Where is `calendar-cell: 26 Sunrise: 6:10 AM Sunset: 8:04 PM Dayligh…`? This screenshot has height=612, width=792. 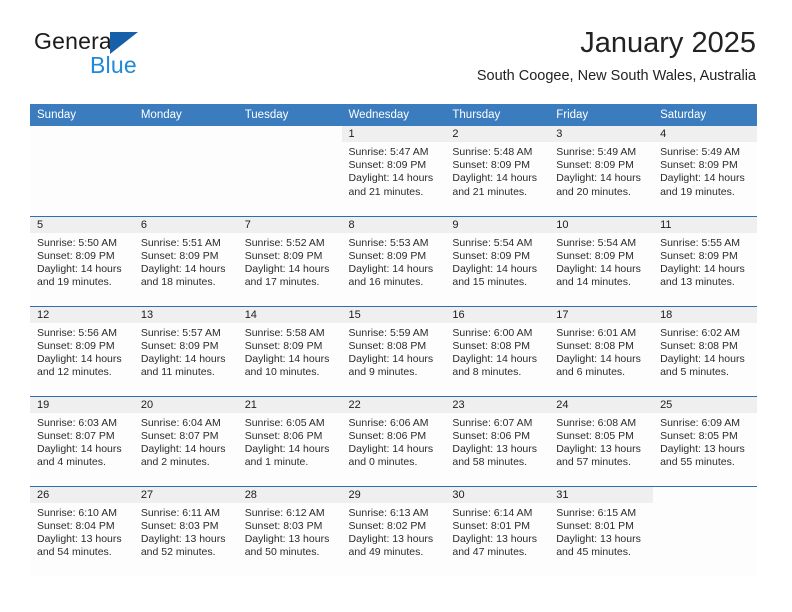 calendar-cell: 26 Sunrise: 6:10 AM Sunset: 8:04 PM Dayligh… is located at coordinates (82, 530).